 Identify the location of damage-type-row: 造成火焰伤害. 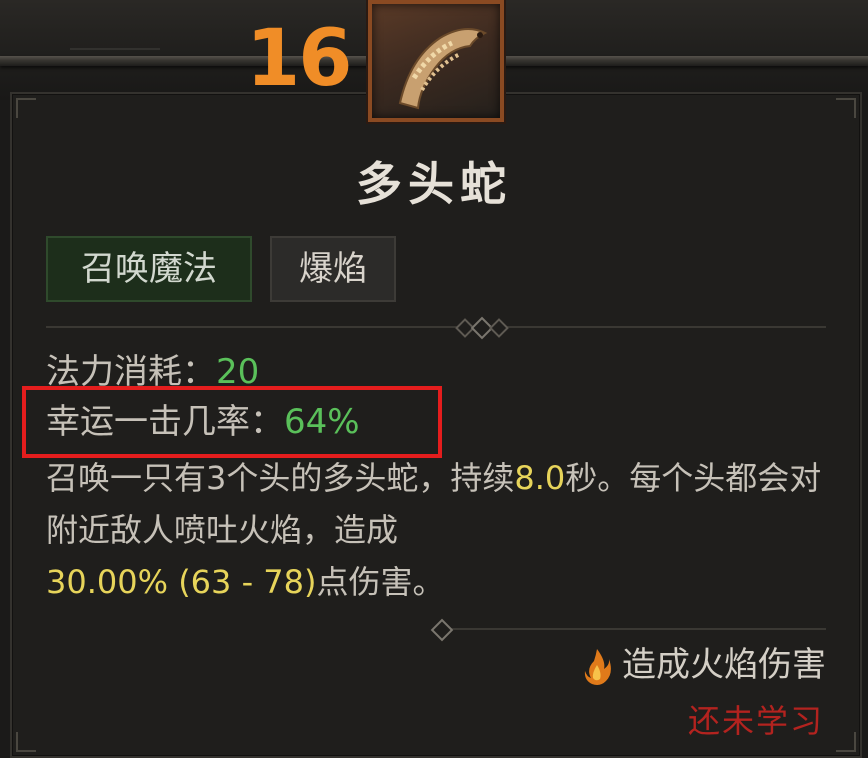
(704, 665).